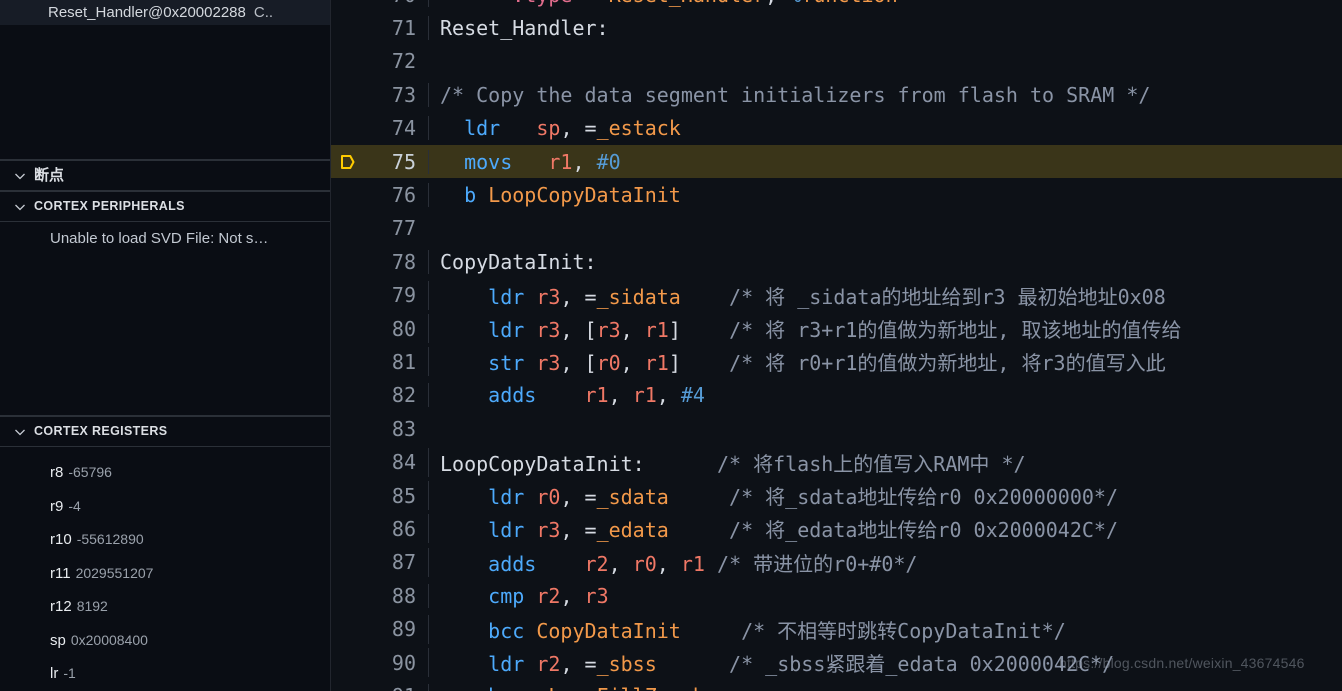 Image resolution: width=1342 pixels, height=691 pixels. Describe the element at coordinates (922, 664) in the screenshot. I see `code-token: /* _sbss紧跟着_edata 0x2000042C*/` at that location.